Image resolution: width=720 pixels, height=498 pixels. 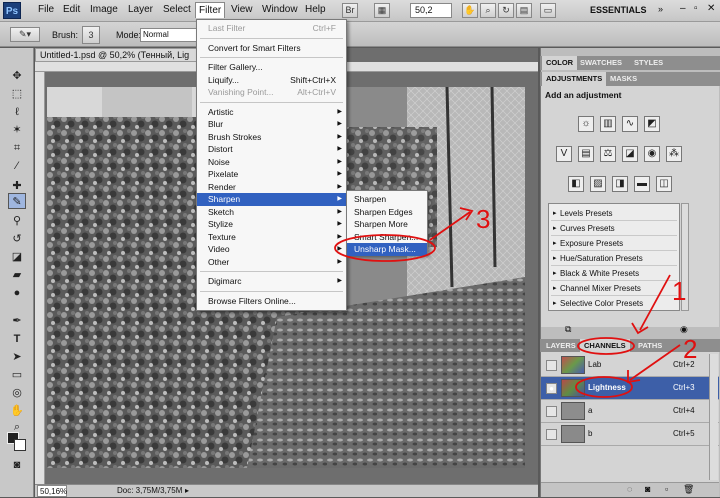 What do you see at coordinates (634, 377) in the screenshot?
I see `arrow-2-head` at bounding box center [634, 377].